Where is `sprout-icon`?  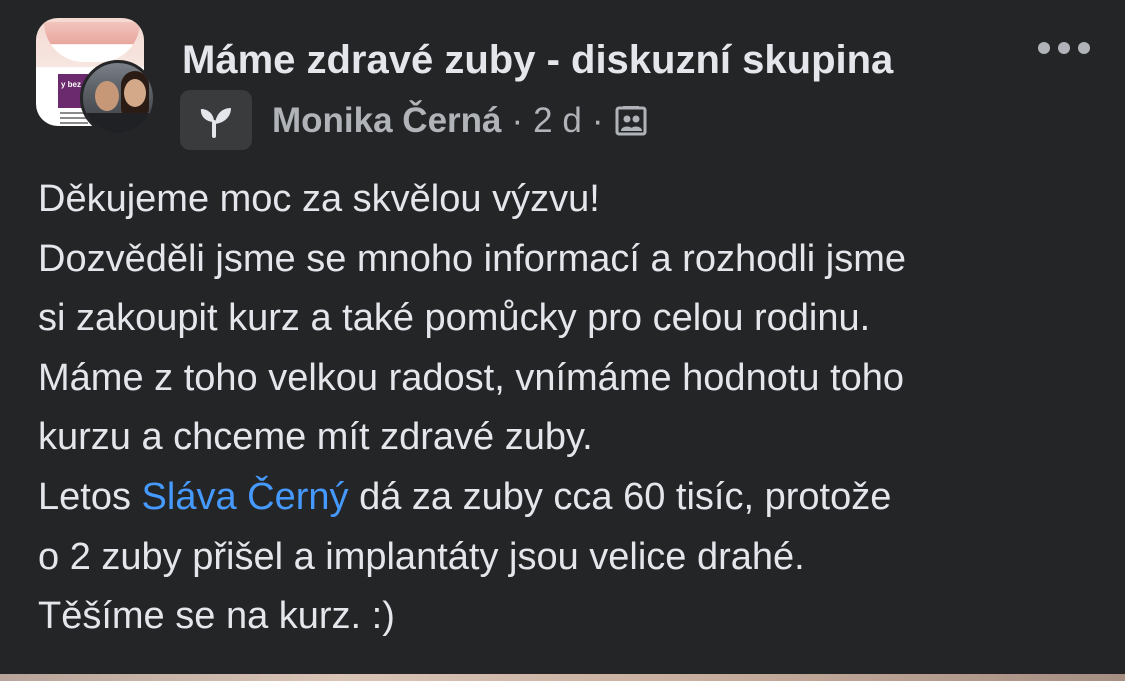
sprout-icon is located at coordinates (215, 123).